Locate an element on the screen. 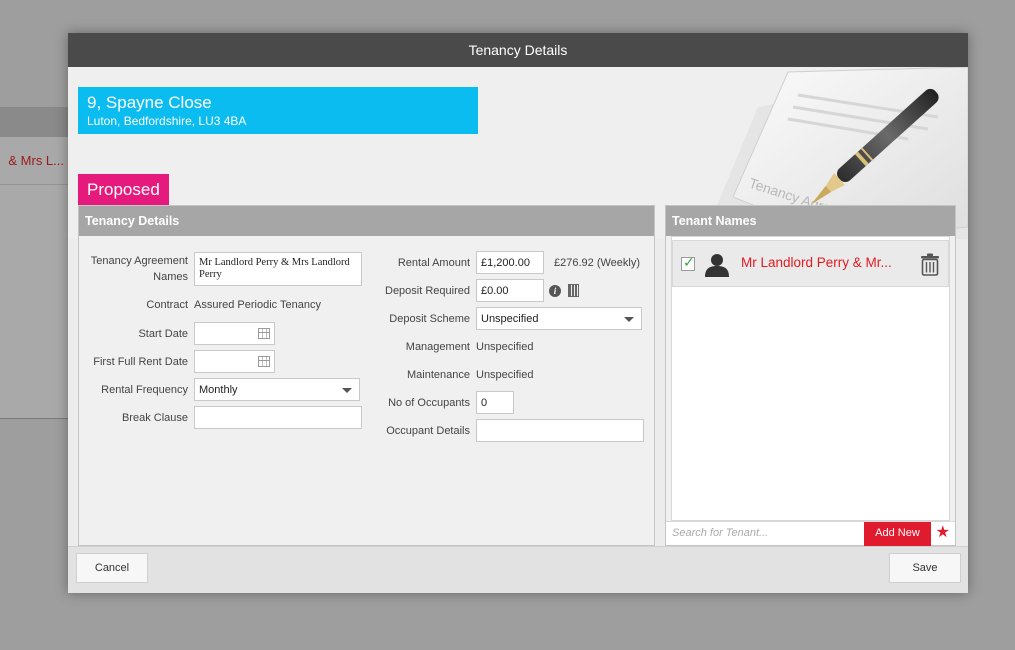 The image size is (1015, 650). save-button: Save is located at coordinates (925, 568).